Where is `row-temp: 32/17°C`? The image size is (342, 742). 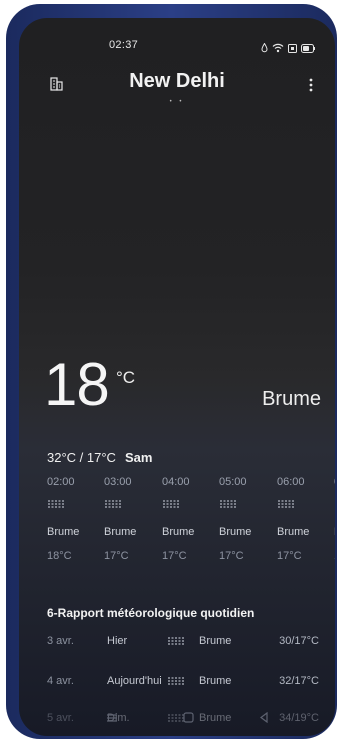
row-temp: 32/17°C is located at coordinates (299, 681).